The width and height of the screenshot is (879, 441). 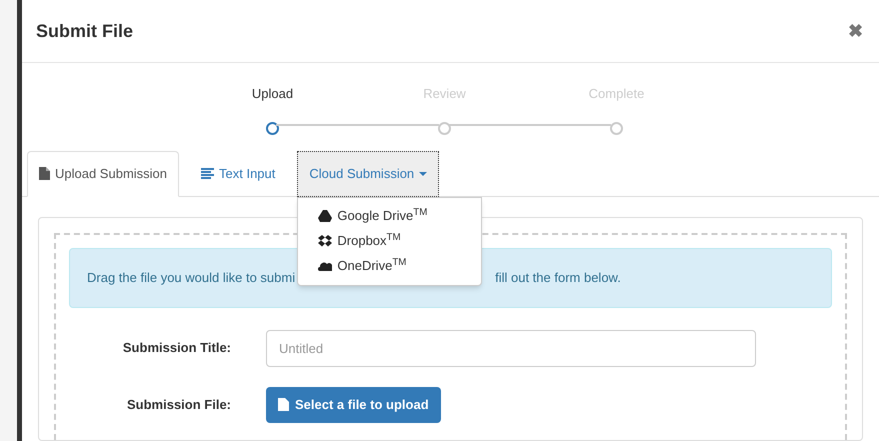 I want to click on dialog-title: Submit File, so click(x=85, y=31).